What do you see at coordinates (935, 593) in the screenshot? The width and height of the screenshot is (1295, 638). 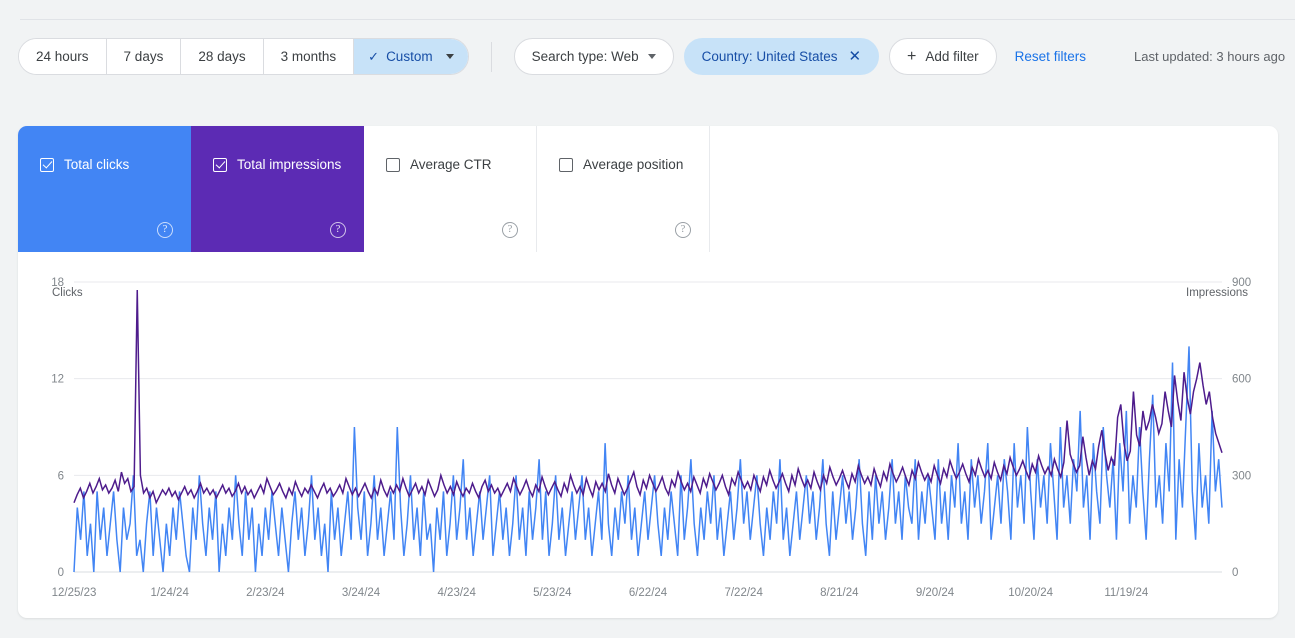 I see `svg-text: 9/20/24` at bounding box center [935, 593].